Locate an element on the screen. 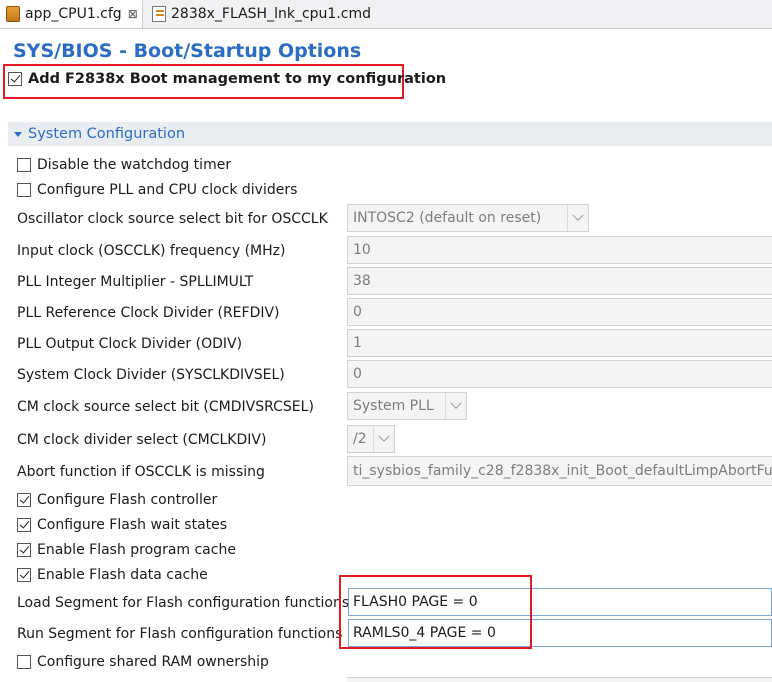  pll-mult-label: PLL Integer Multiplier - SPLLIMULT is located at coordinates (135, 282).